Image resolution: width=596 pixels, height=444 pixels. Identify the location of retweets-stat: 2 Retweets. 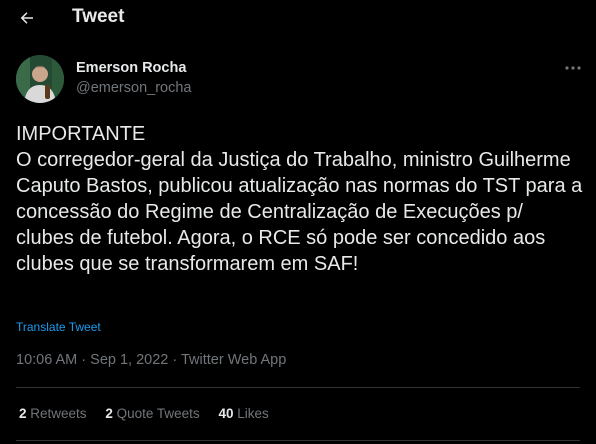
(53, 413).